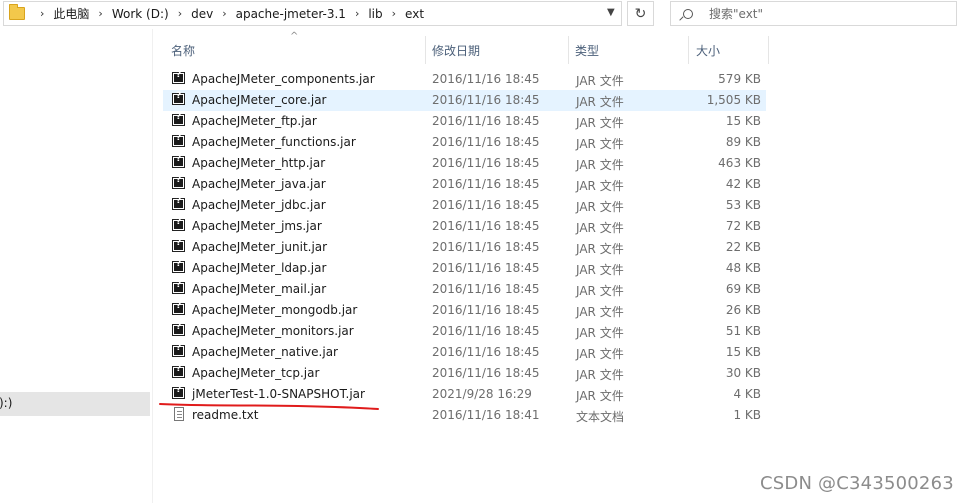 The image size is (957, 503). I want to click on column-header-date: 修改日期, so click(497, 50).